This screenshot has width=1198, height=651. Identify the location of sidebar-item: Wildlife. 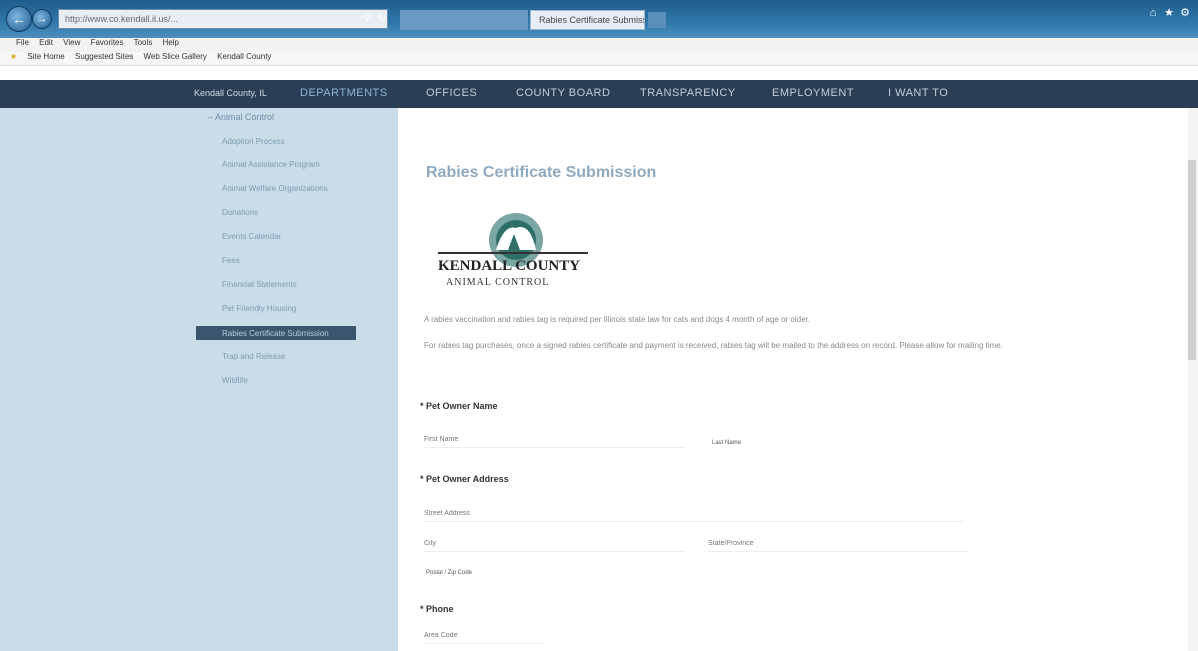
(235, 380).